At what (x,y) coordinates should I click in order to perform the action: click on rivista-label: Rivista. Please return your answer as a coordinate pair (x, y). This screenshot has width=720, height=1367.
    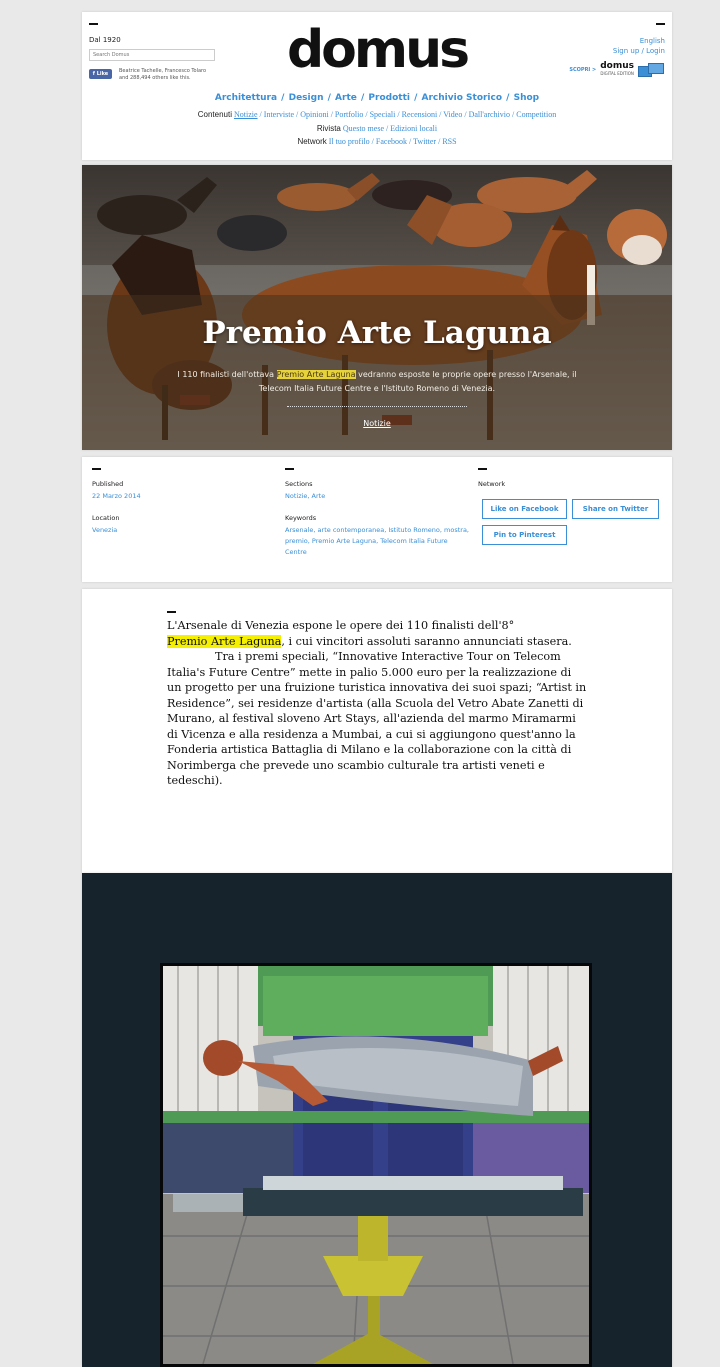
    Looking at the image, I should click on (328, 128).